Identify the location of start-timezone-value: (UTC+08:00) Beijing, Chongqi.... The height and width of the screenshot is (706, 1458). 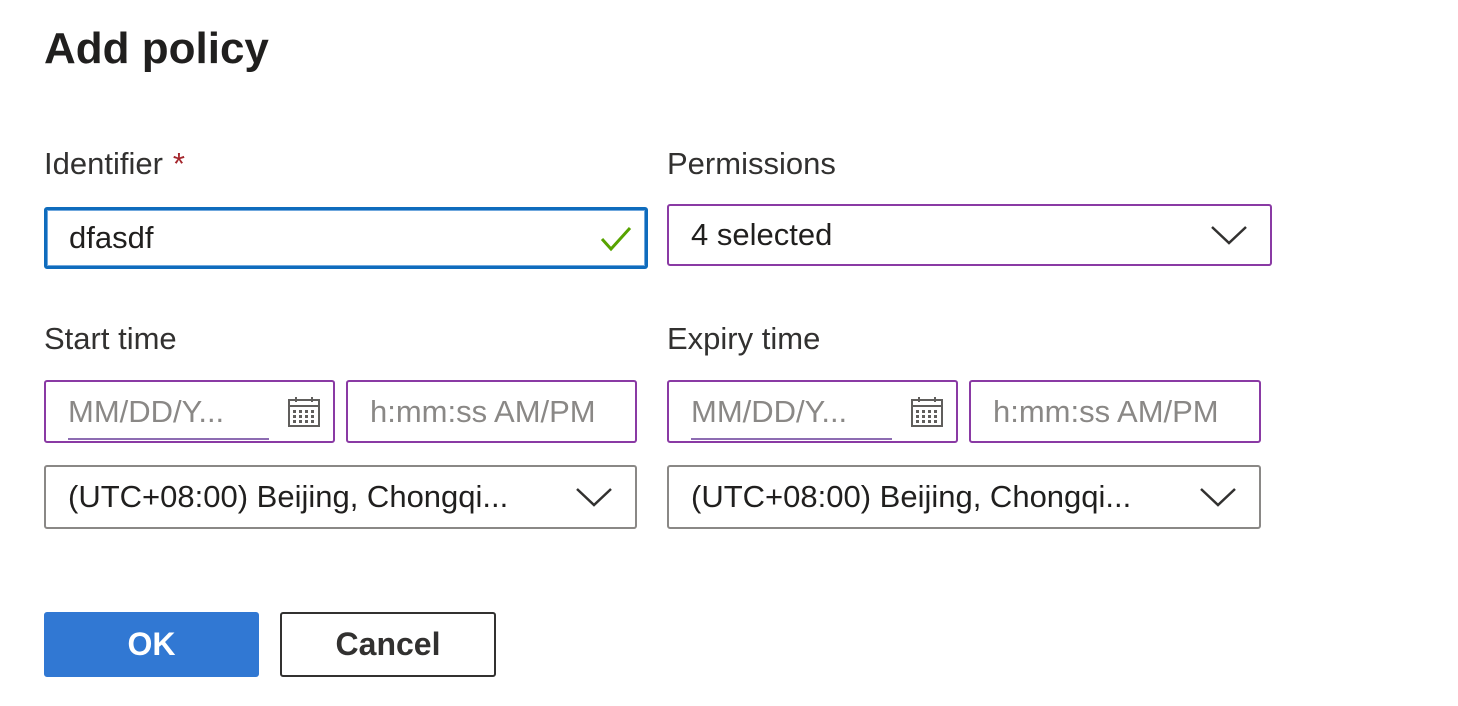
(288, 496).